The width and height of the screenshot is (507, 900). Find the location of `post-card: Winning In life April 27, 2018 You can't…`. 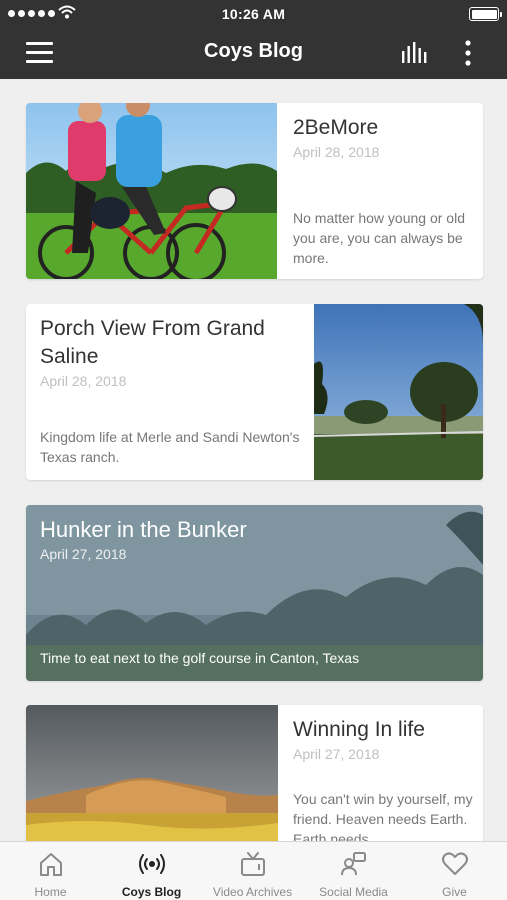

post-card: Winning In life April 27, 2018 You can't… is located at coordinates (254, 773).